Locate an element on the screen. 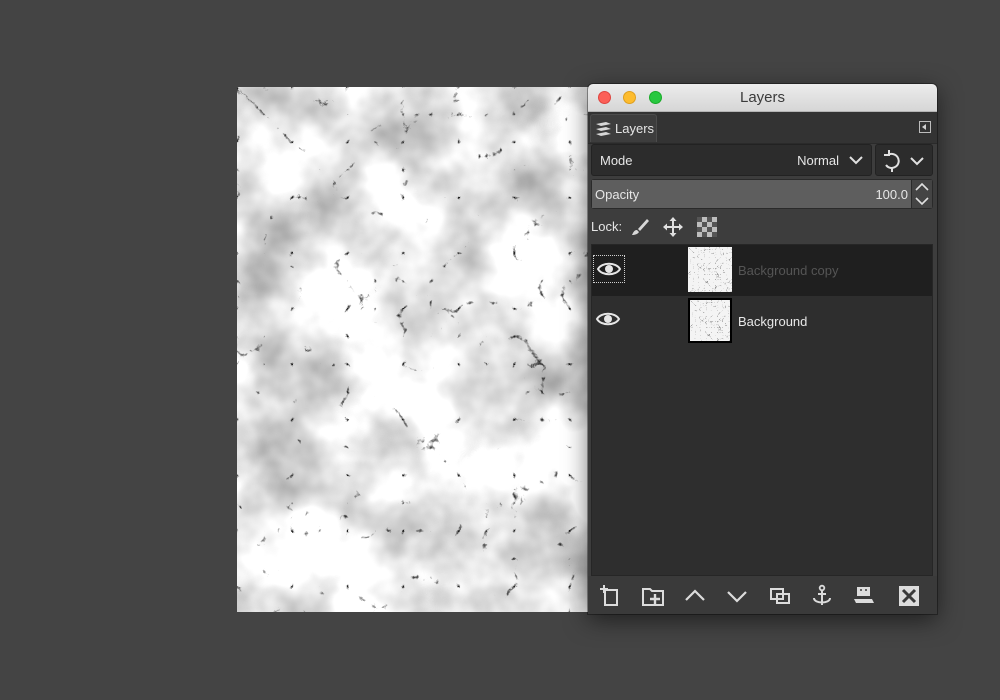  lower-layer-icon is located at coordinates (737, 596).